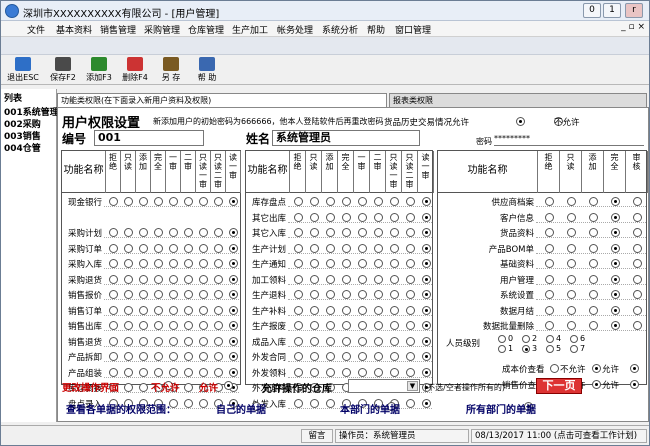 This screenshot has height=446, width=650. What do you see at coordinates (634, 10) in the screenshot?
I see `close-button: r` at bounding box center [634, 10].